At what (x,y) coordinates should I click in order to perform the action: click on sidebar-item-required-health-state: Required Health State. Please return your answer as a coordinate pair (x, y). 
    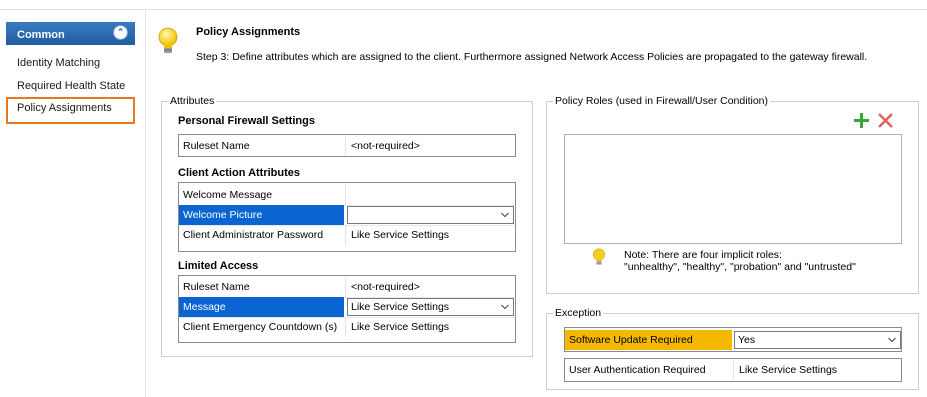
    Looking at the image, I should click on (70, 86).